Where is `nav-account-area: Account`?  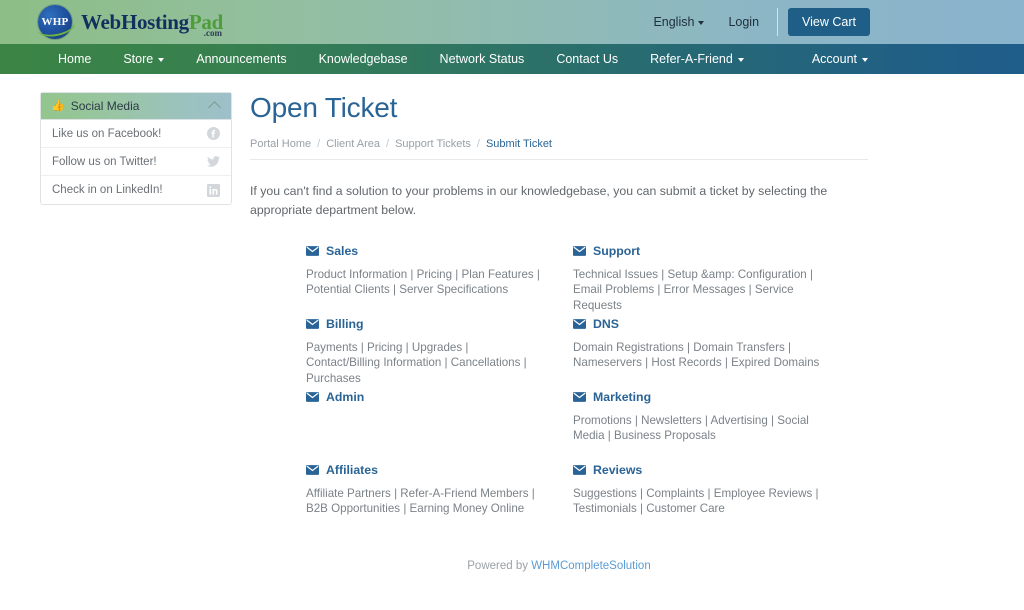
nav-account-area: Account is located at coordinates (840, 59).